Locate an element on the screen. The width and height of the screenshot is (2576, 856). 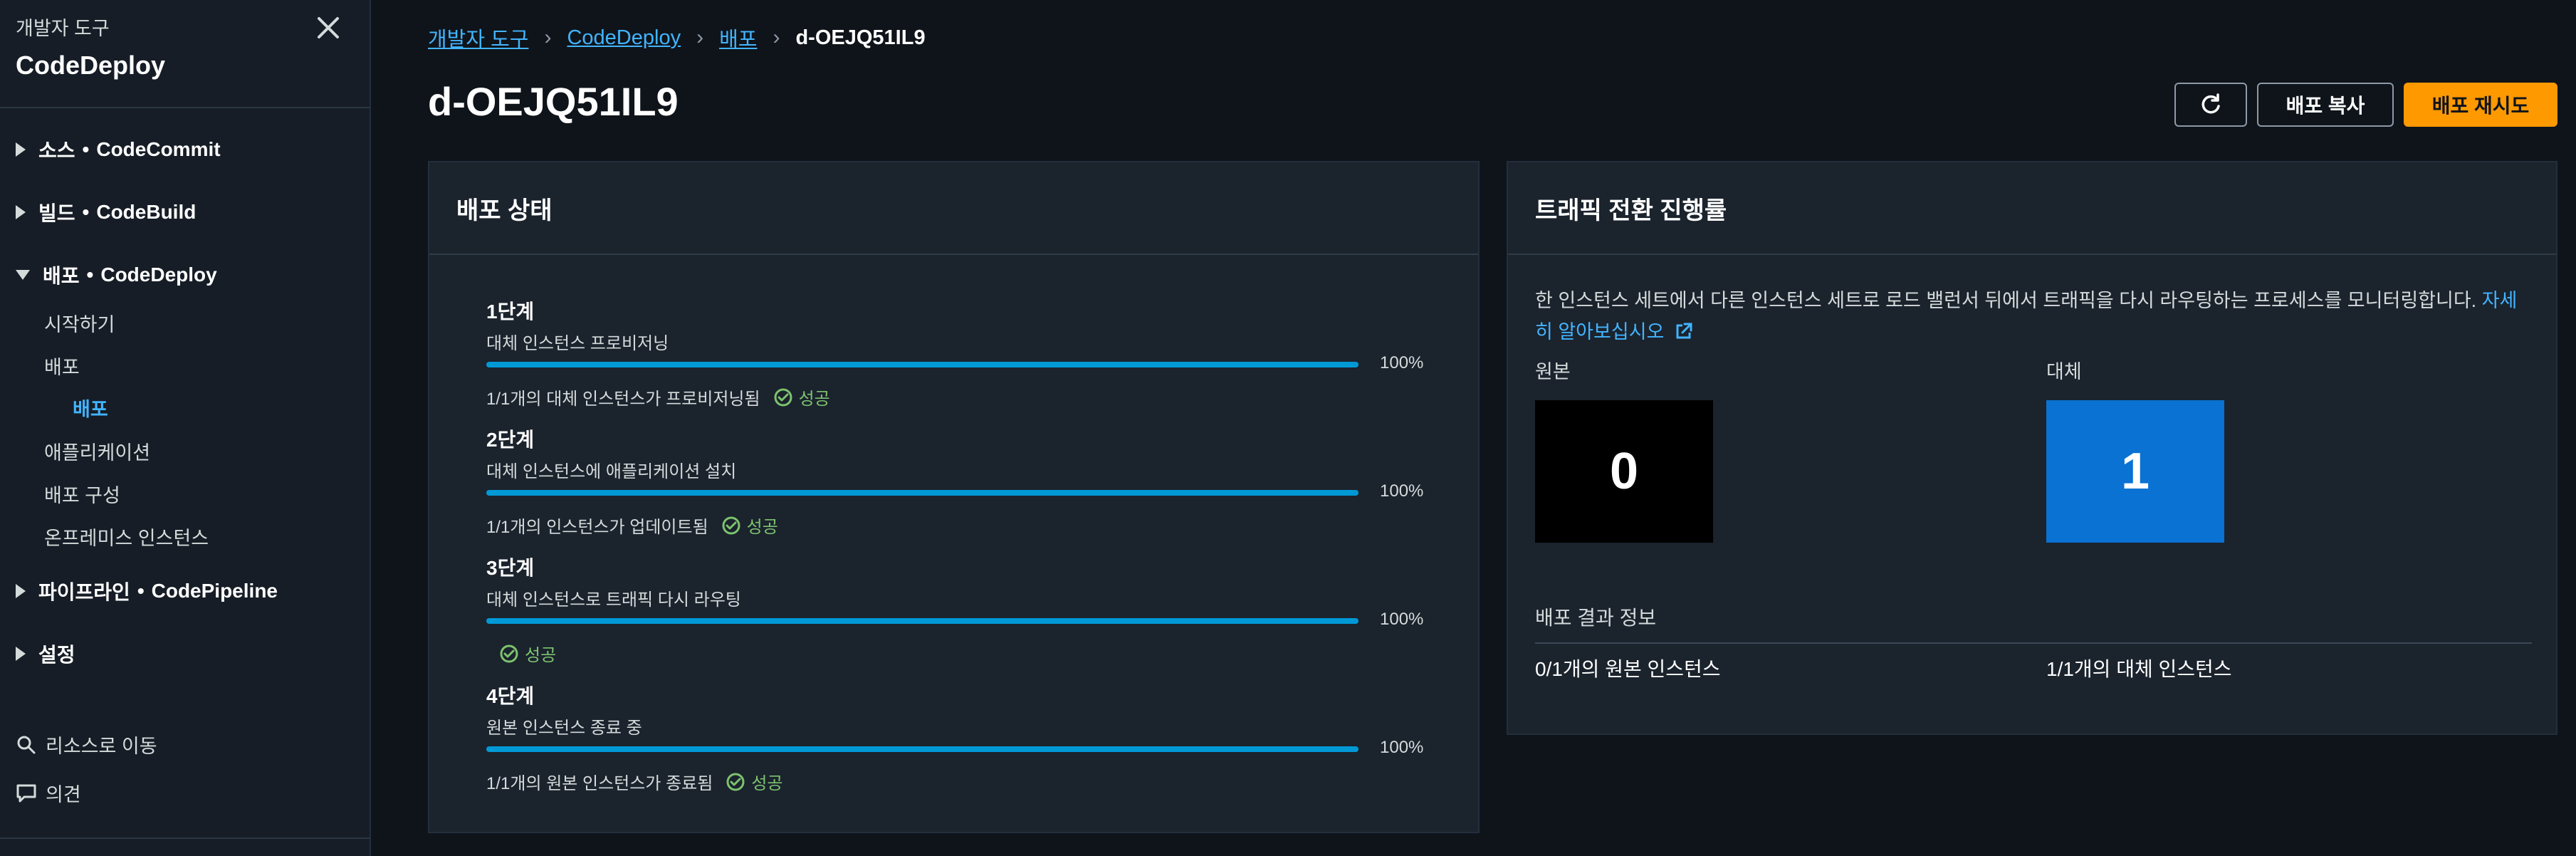
result-title: 배포 결과 정보 is located at coordinates (1596, 618).